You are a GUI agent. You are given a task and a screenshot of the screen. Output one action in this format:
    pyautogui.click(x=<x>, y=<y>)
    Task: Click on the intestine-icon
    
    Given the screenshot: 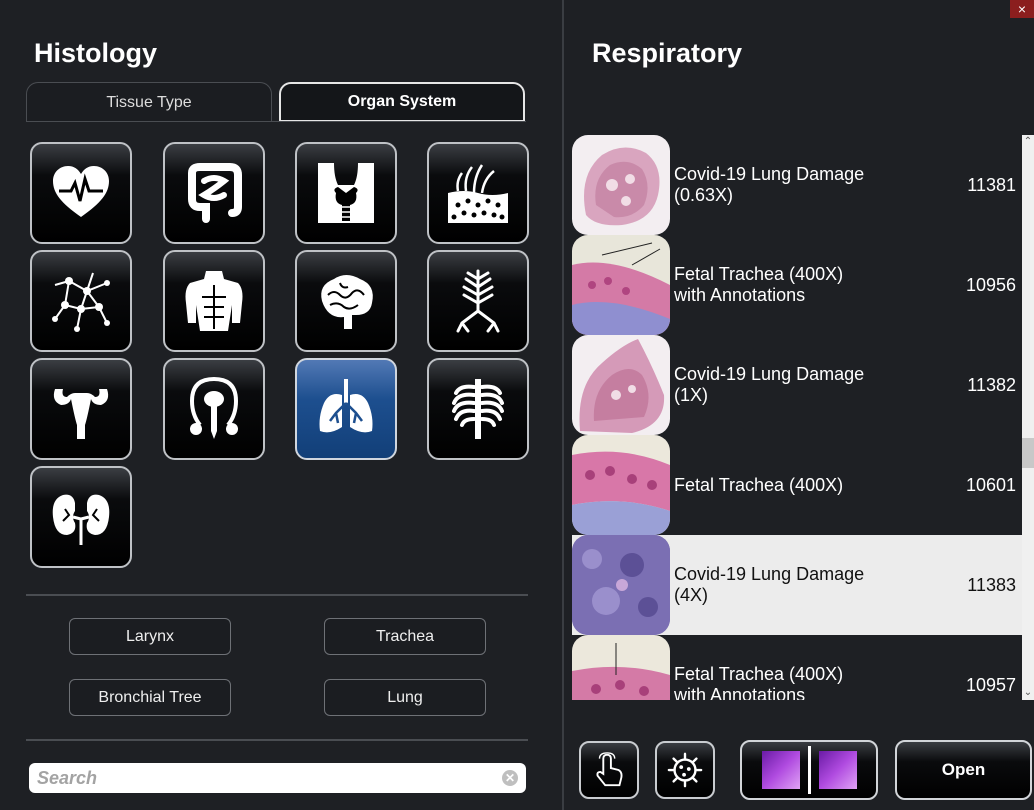 What is the action you would take?
    pyautogui.click(x=215, y=193)
    